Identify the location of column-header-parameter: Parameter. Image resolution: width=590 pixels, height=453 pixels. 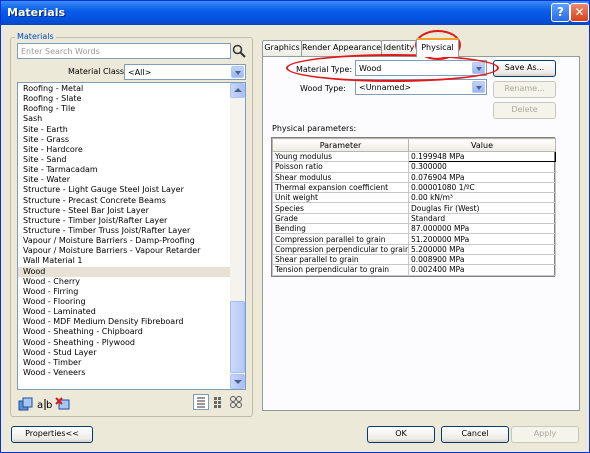
(340, 145).